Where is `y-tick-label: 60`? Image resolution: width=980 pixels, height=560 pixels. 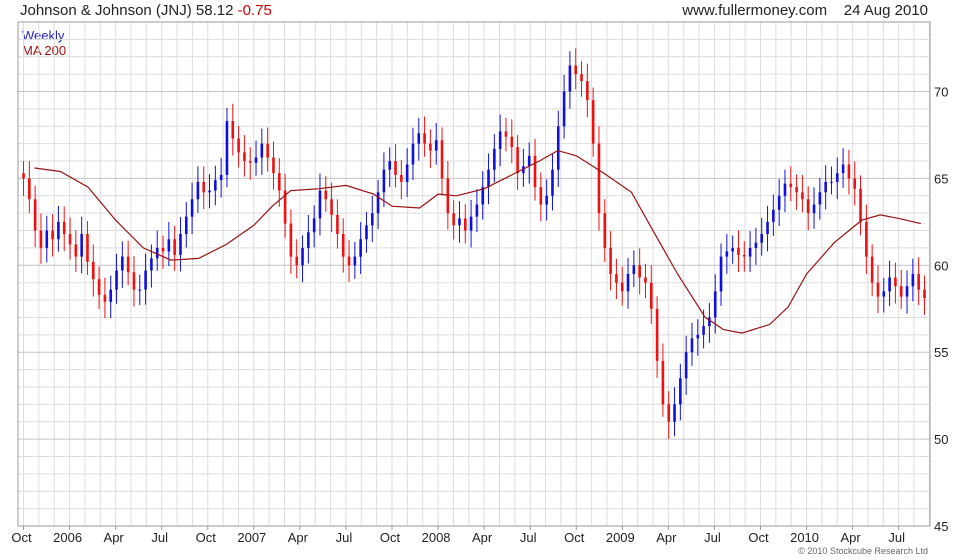 y-tick-label: 60 is located at coordinates (941, 265).